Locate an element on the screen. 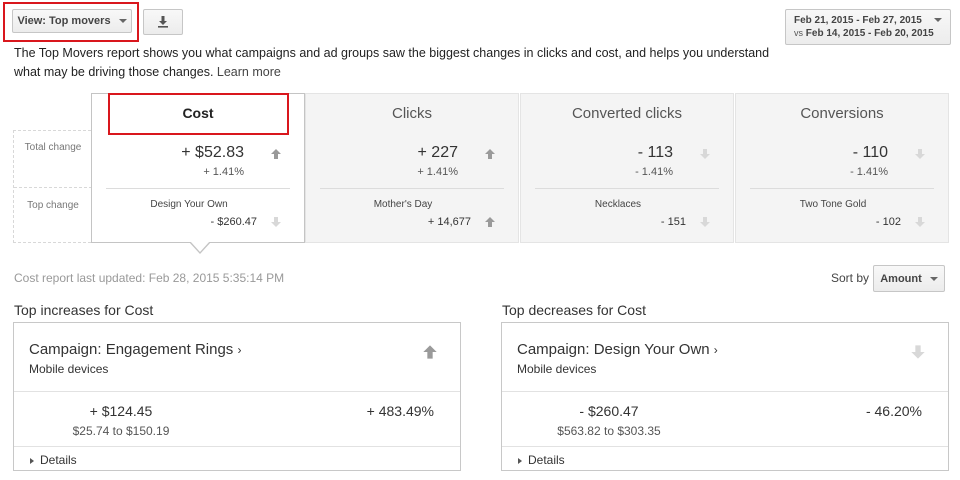 The image size is (960, 480). tab-title: Clicks is located at coordinates (412, 113).